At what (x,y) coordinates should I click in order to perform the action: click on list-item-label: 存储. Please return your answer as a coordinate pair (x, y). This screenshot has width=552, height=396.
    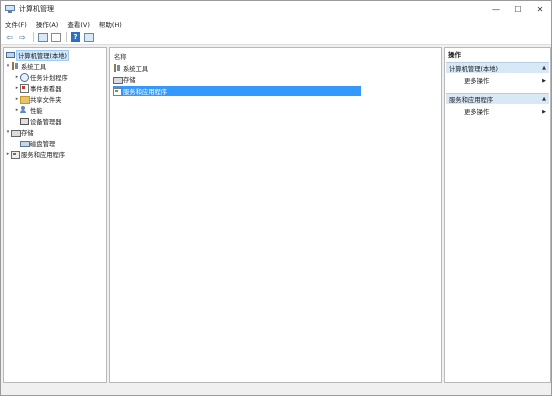
    Looking at the image, I should click on (129, 80).